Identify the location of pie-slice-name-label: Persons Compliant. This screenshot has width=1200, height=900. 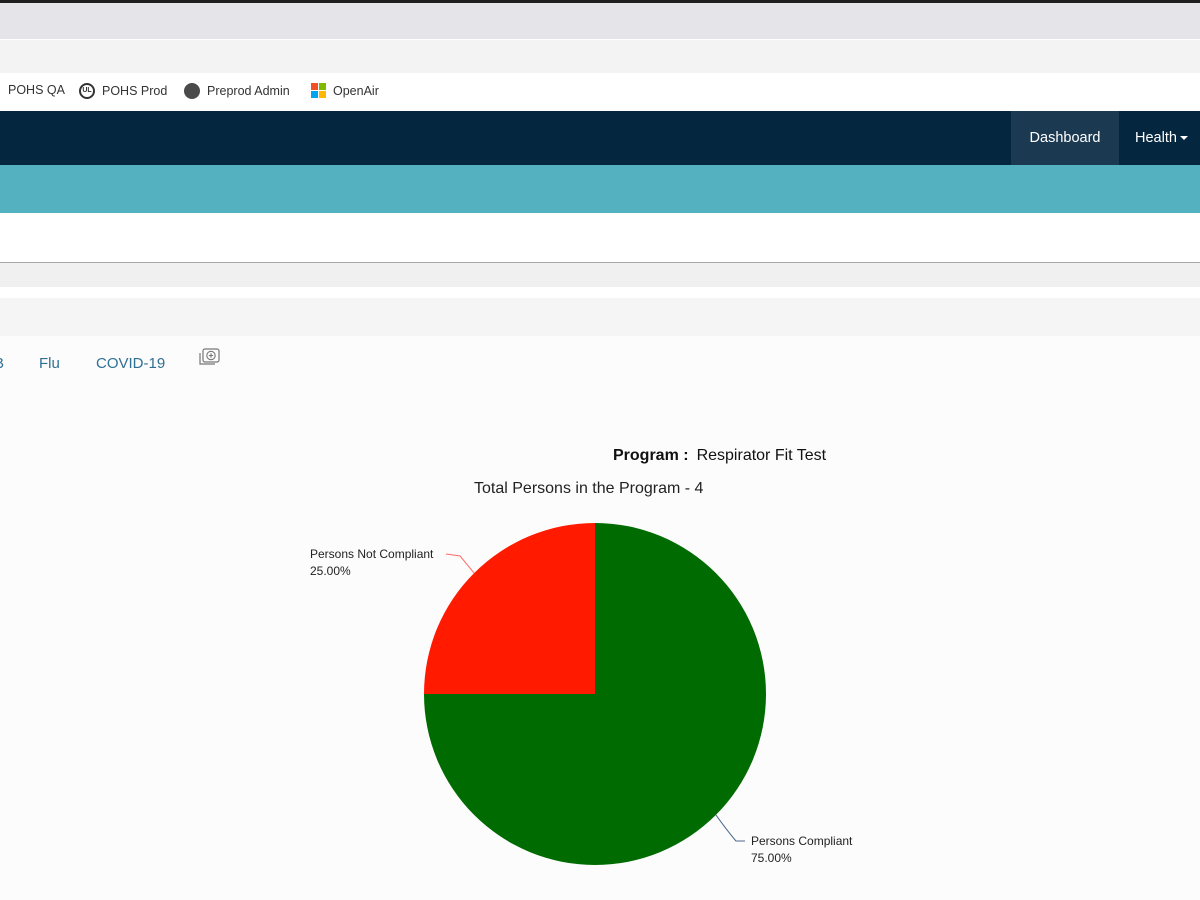
(802, 841).